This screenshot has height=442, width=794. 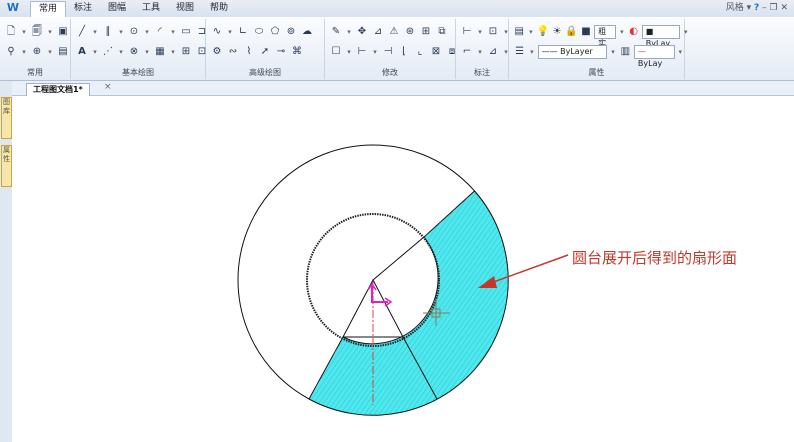 I want to click on annotation-text: 圆台展开后得到的扇形面, so click(x=655, y=258).